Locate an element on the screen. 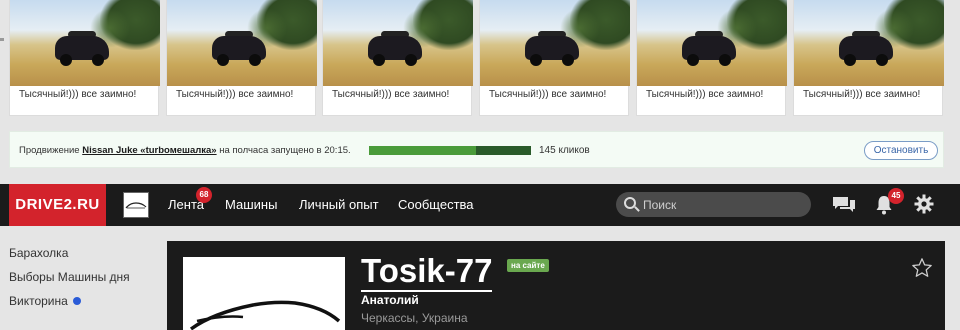 This screenshot has width=960, height=330. search-icon is located at coordinates (630, 203).